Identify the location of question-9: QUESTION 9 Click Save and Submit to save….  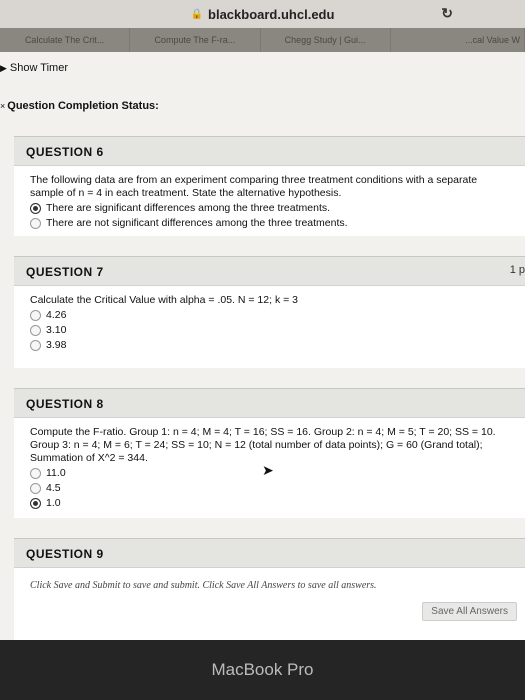
(269, 589).